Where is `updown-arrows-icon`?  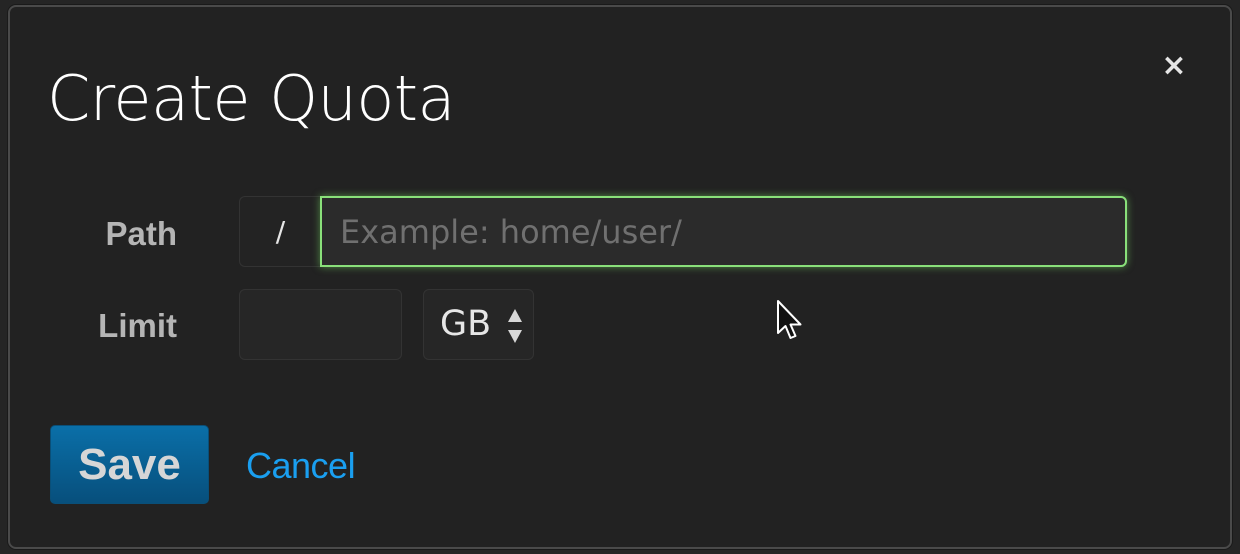
updown-arrows-icon is located at coordinates (515, 326).